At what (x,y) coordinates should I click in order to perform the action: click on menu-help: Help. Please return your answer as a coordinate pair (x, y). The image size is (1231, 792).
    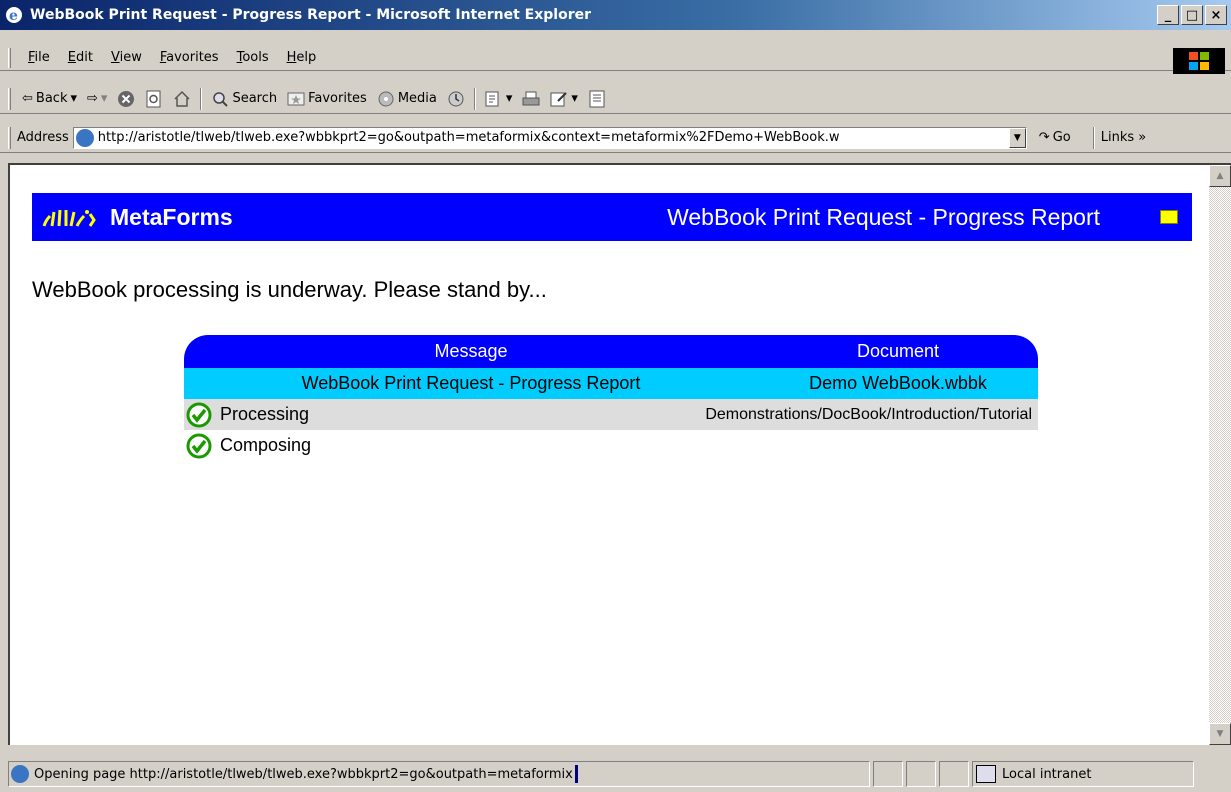
    Looking at the image, I should click on (302, 57).